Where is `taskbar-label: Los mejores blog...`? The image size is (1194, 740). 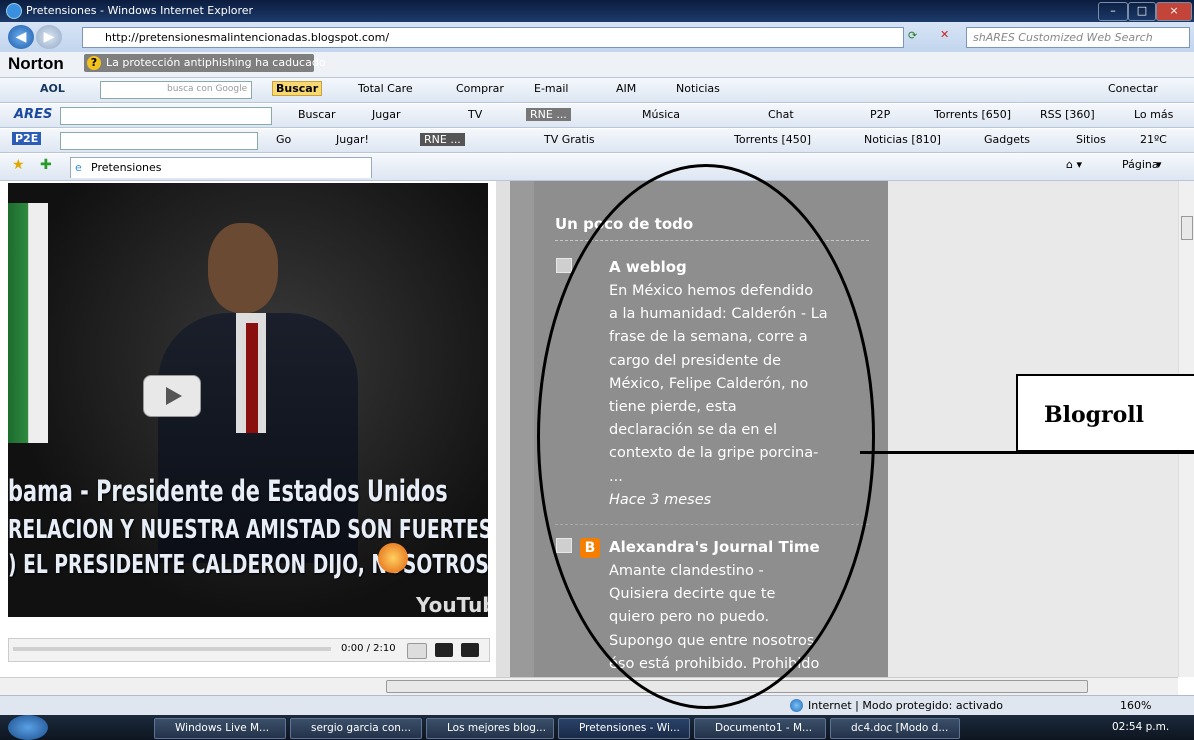 taskbar-label: Los mejores blog... is located at coordinates (496, 728).